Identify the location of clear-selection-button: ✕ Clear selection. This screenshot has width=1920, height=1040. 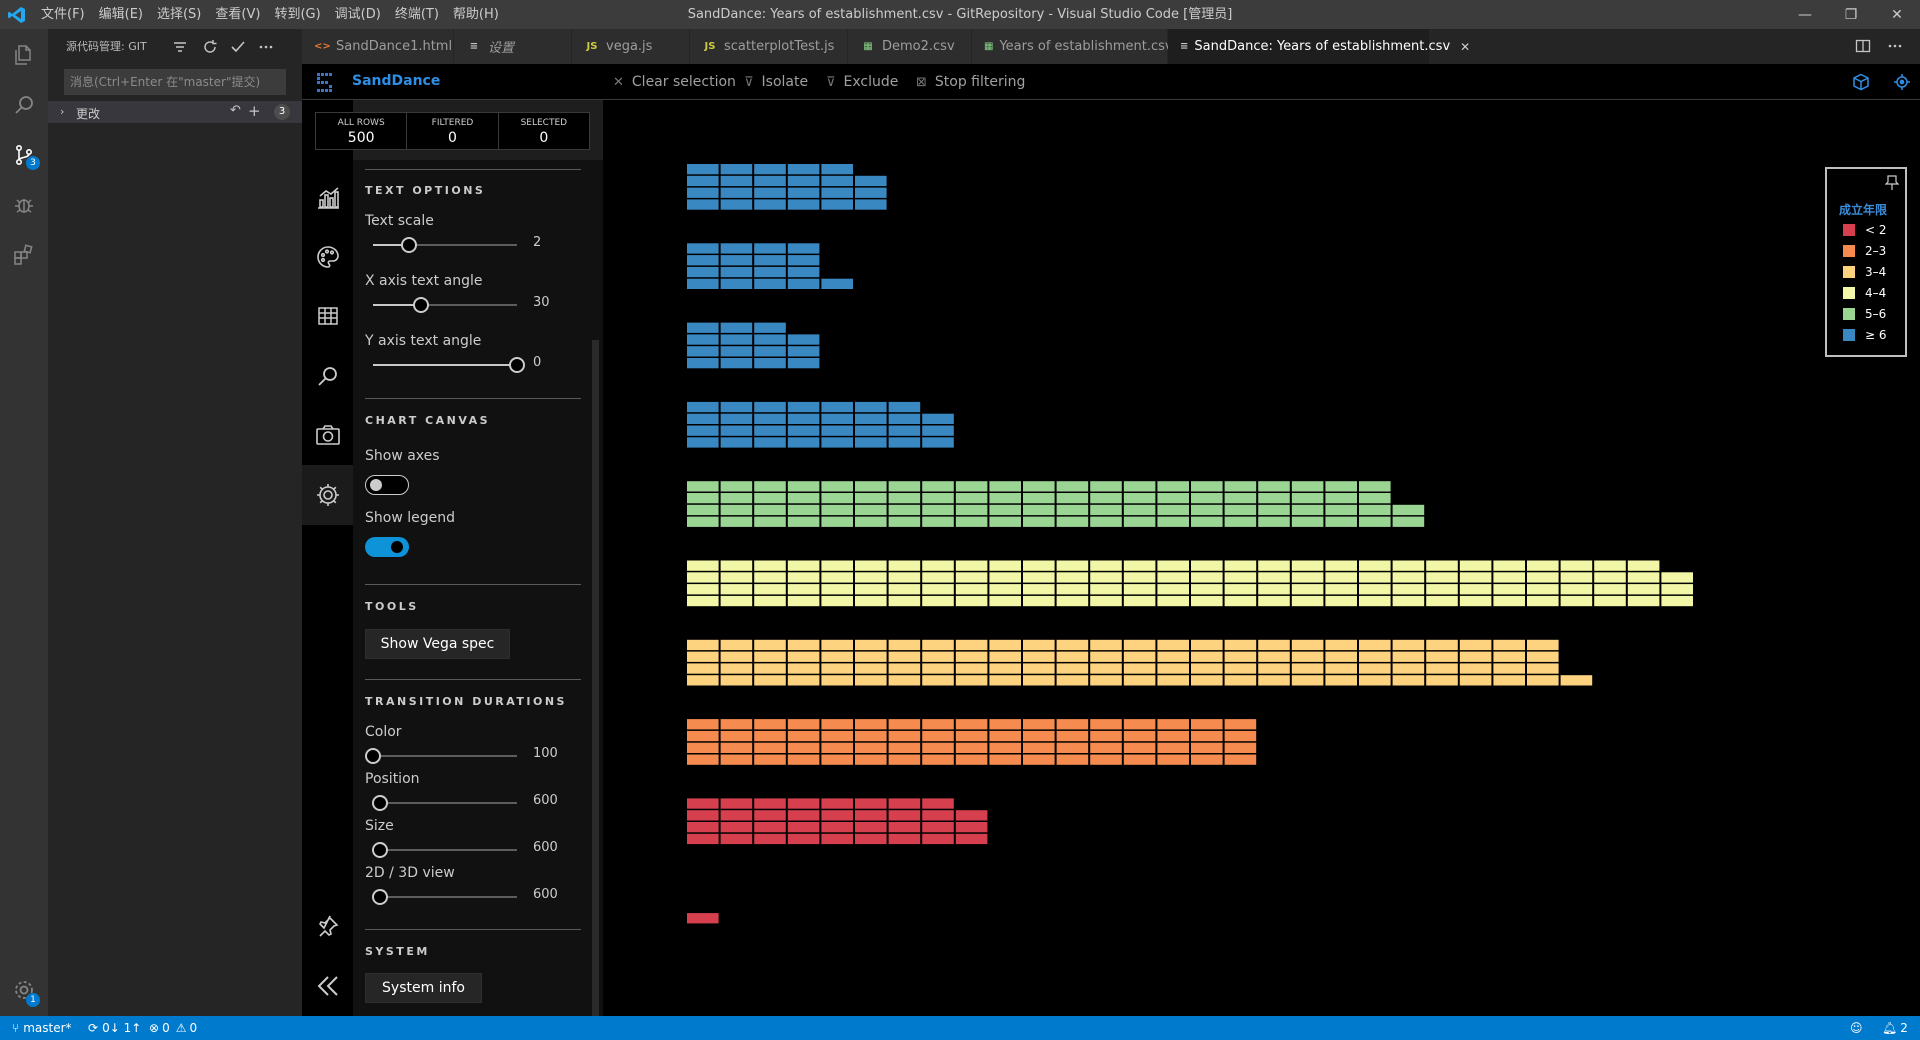
(674, 82).